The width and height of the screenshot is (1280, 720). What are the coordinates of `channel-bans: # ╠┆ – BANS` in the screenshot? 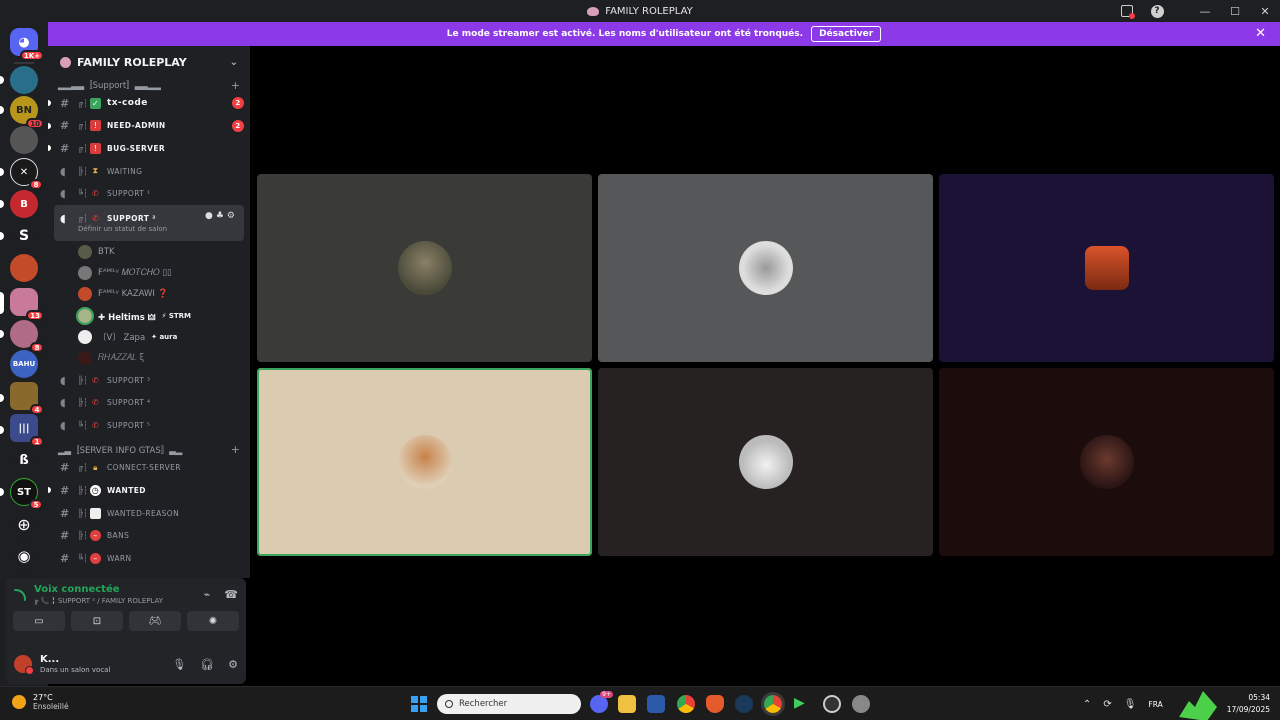 It's located at (149, 535).